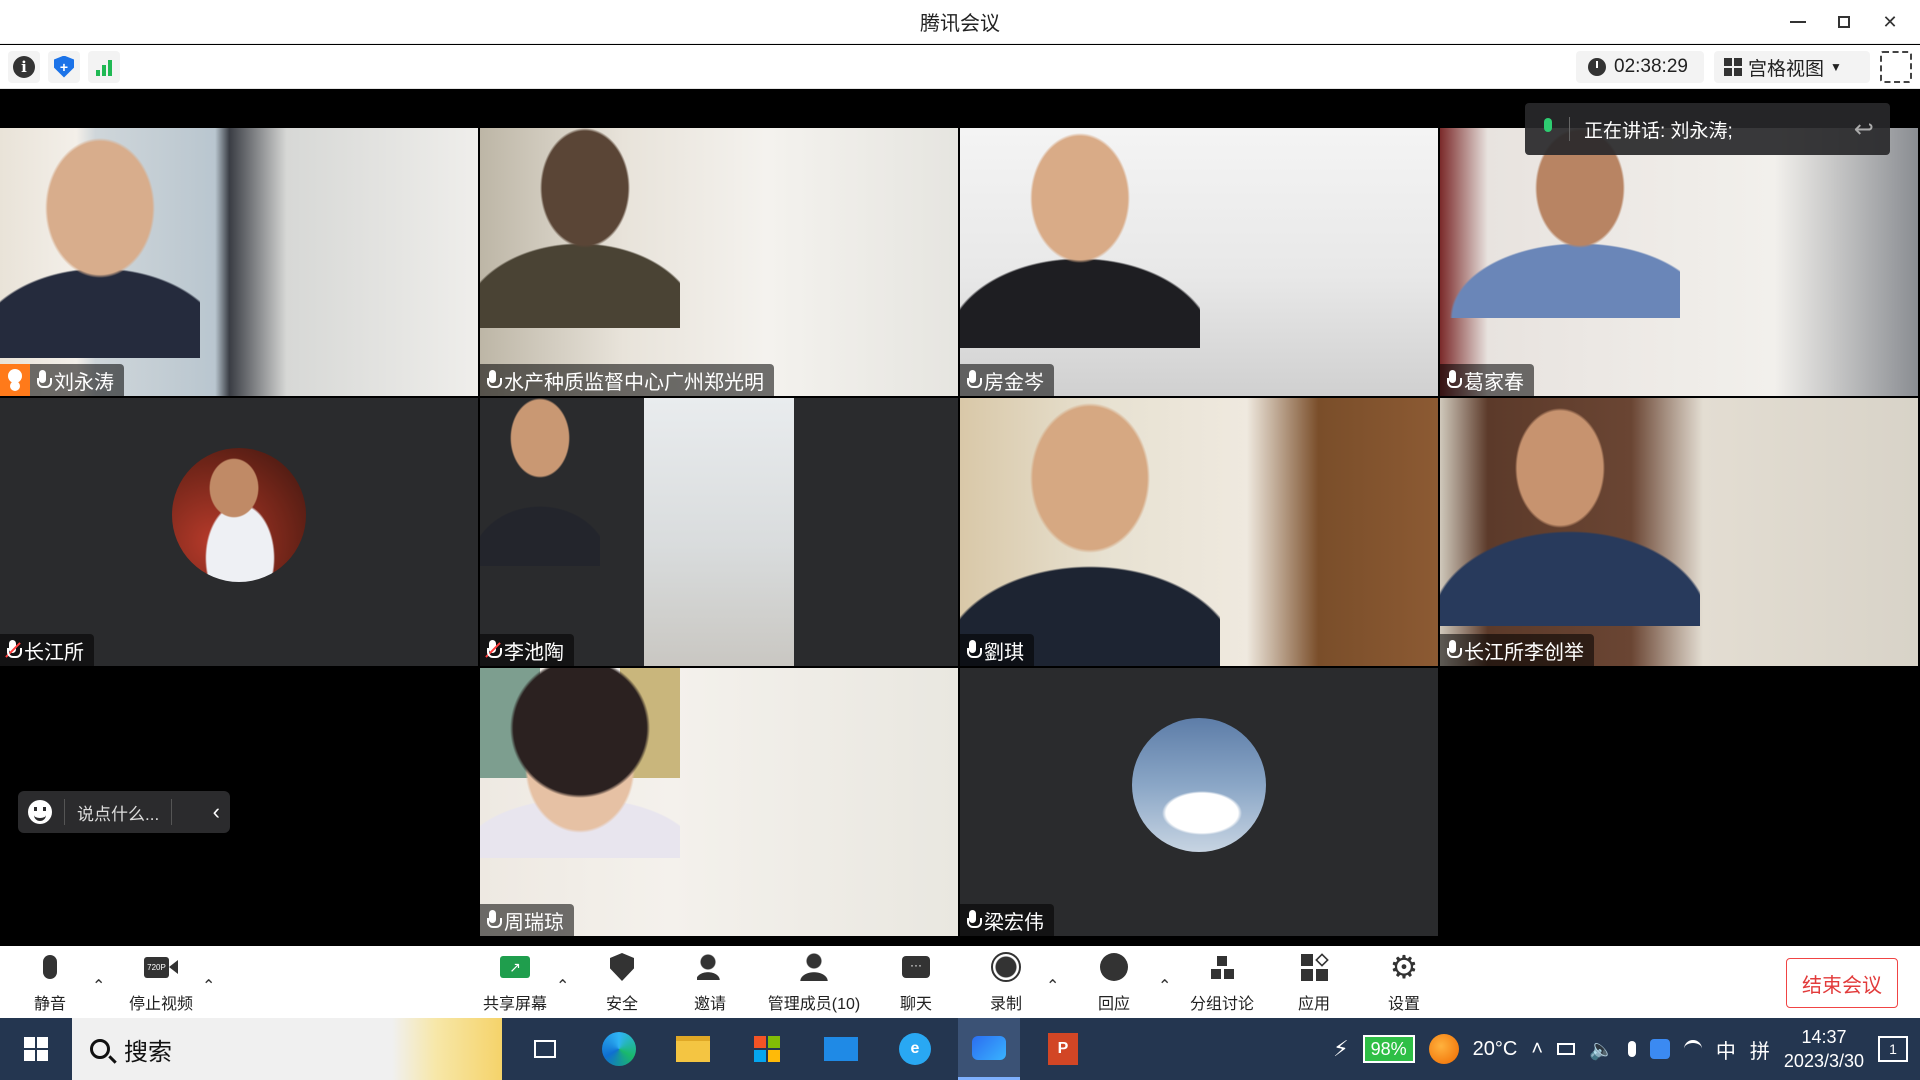 The width and height of the screenshot is (1920, 1080). What do you see at coordinates (1341, 1048) in the screenshot?
I see `charging-icon: ⚡` at bounding box center [1341, 1048].